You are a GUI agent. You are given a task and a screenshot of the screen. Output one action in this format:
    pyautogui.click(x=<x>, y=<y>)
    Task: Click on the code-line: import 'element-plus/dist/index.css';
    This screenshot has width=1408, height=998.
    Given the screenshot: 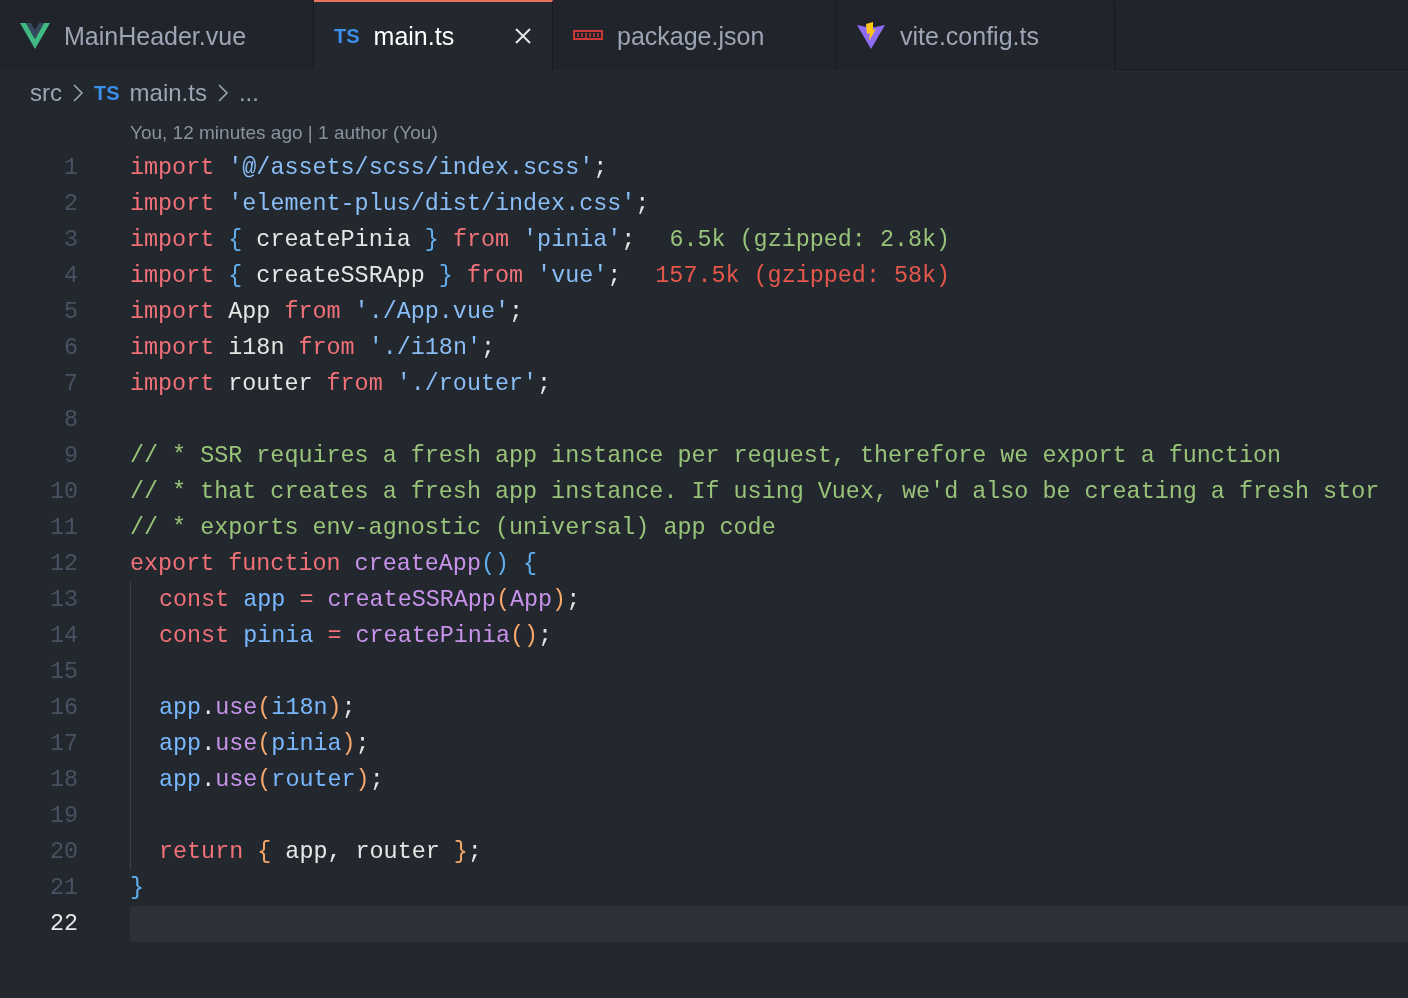 What is the action you would take?
    pyautogui.click(x=390, y=204)
    